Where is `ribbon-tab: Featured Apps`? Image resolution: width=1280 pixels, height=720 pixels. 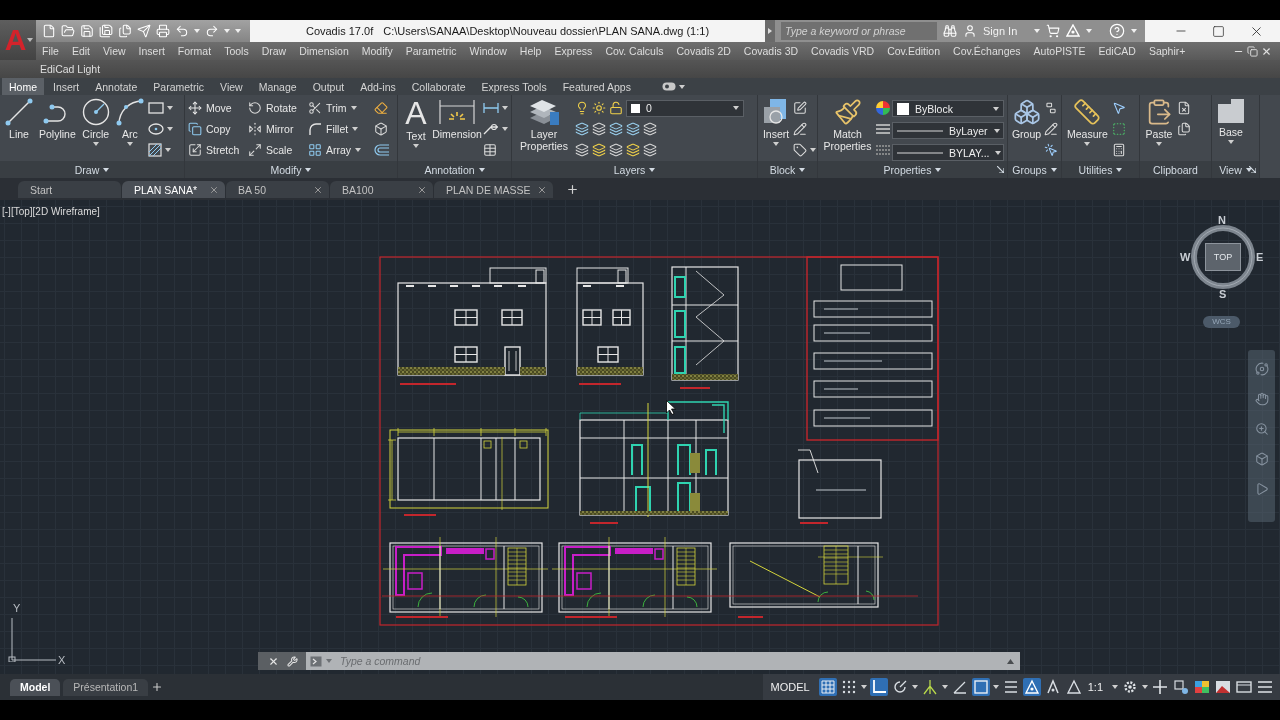
ribbon-tab: Featured Apps is located at coordinates (596, 86).